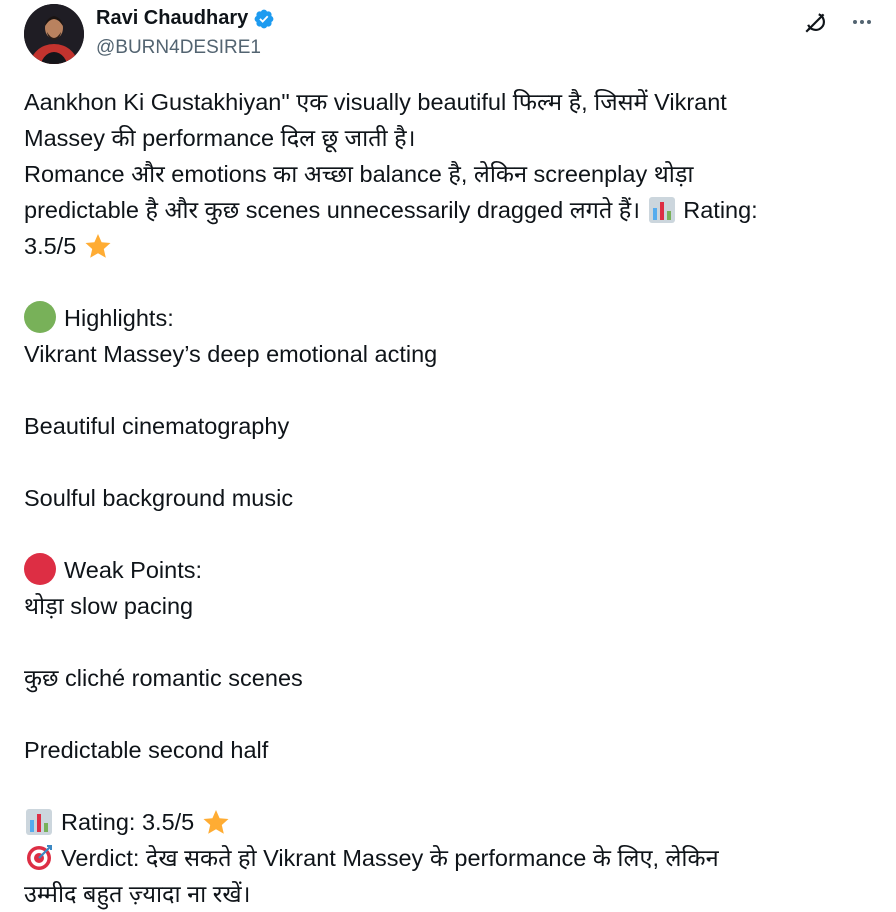 This screenshot has height=912, width=896. What do you see at coordinates (220, 138) in the screenshot?
I see `intro-line: Massey की performance दिल छू जाती है।` at bounding box center [220, 138].